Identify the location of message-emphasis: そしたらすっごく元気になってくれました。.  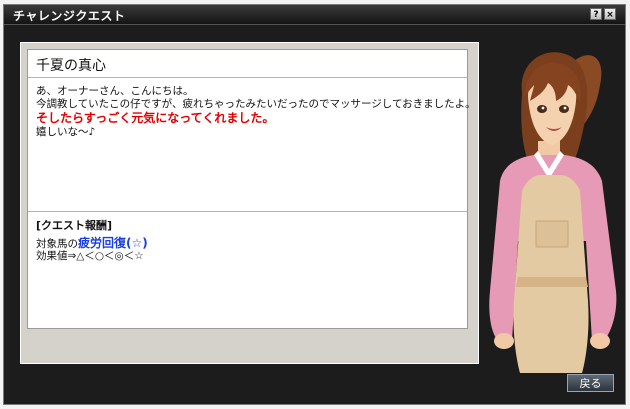
(155, 118).